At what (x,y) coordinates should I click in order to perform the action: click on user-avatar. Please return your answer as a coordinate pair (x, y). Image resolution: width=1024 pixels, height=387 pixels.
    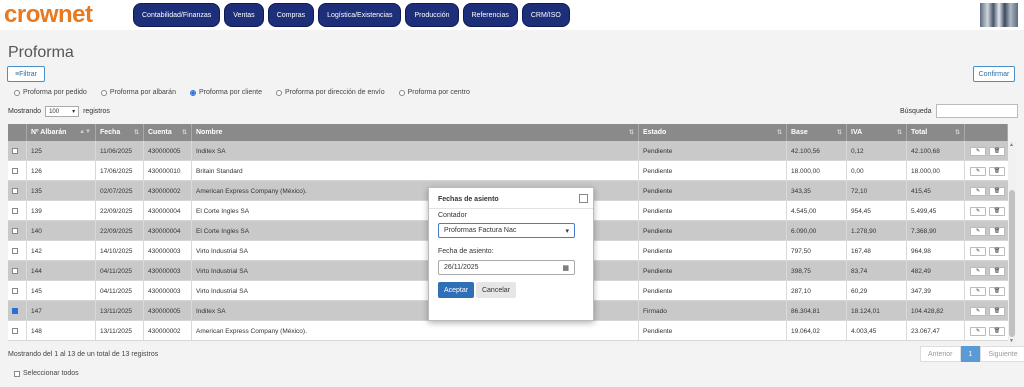
    Looking at the image, I should click on (999, 15).